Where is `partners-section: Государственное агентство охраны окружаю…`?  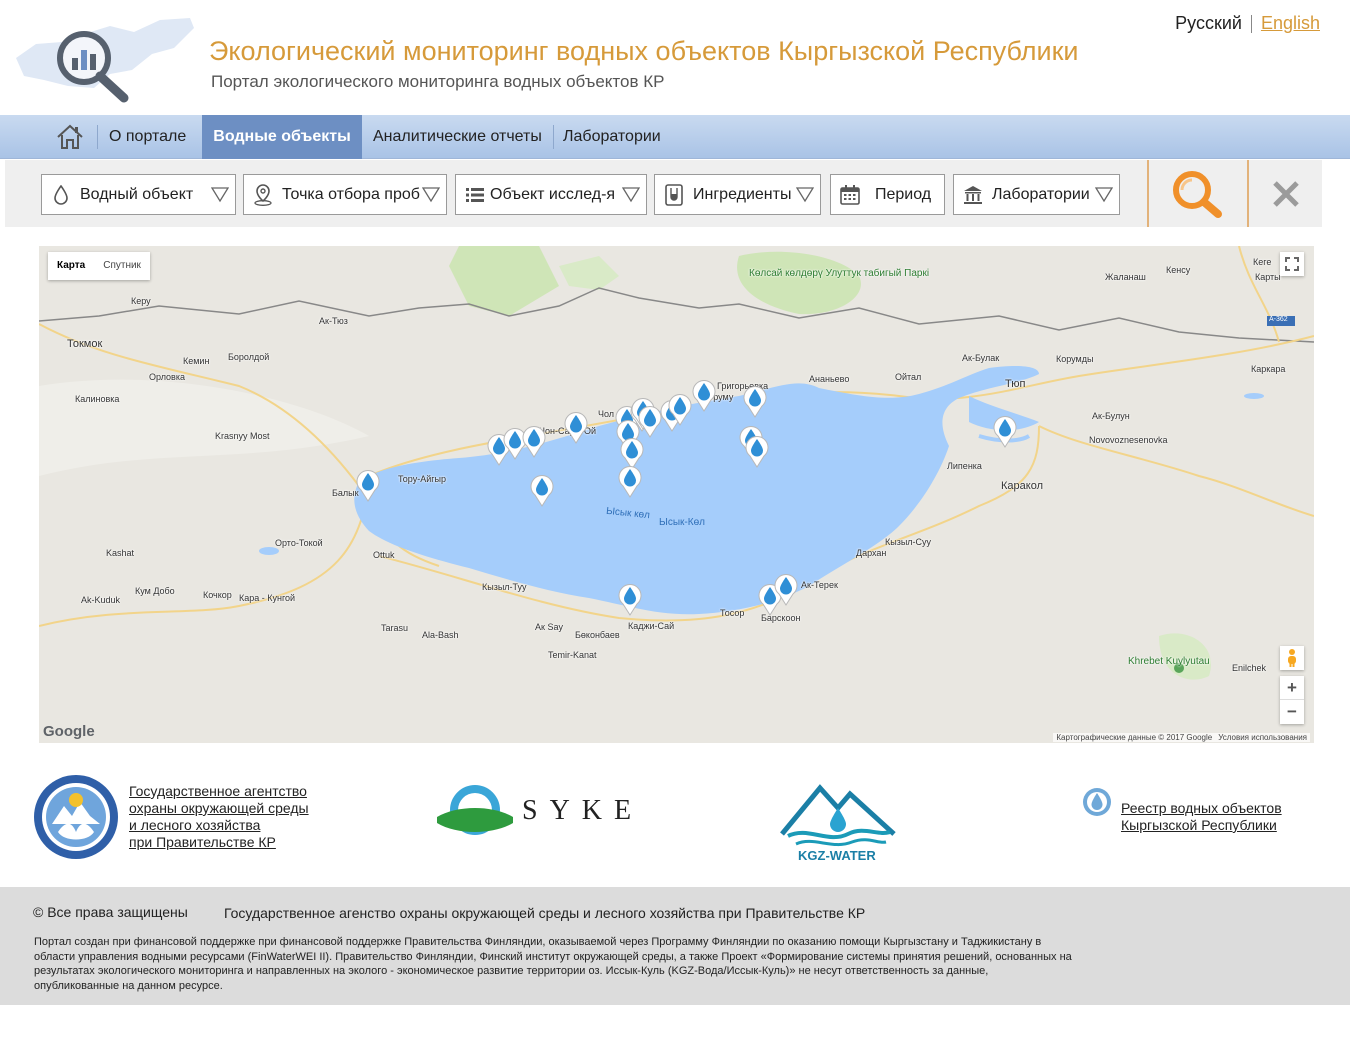 partners-section: Государственное агентство охраны окружаю… is located at coordinates (675, 820).